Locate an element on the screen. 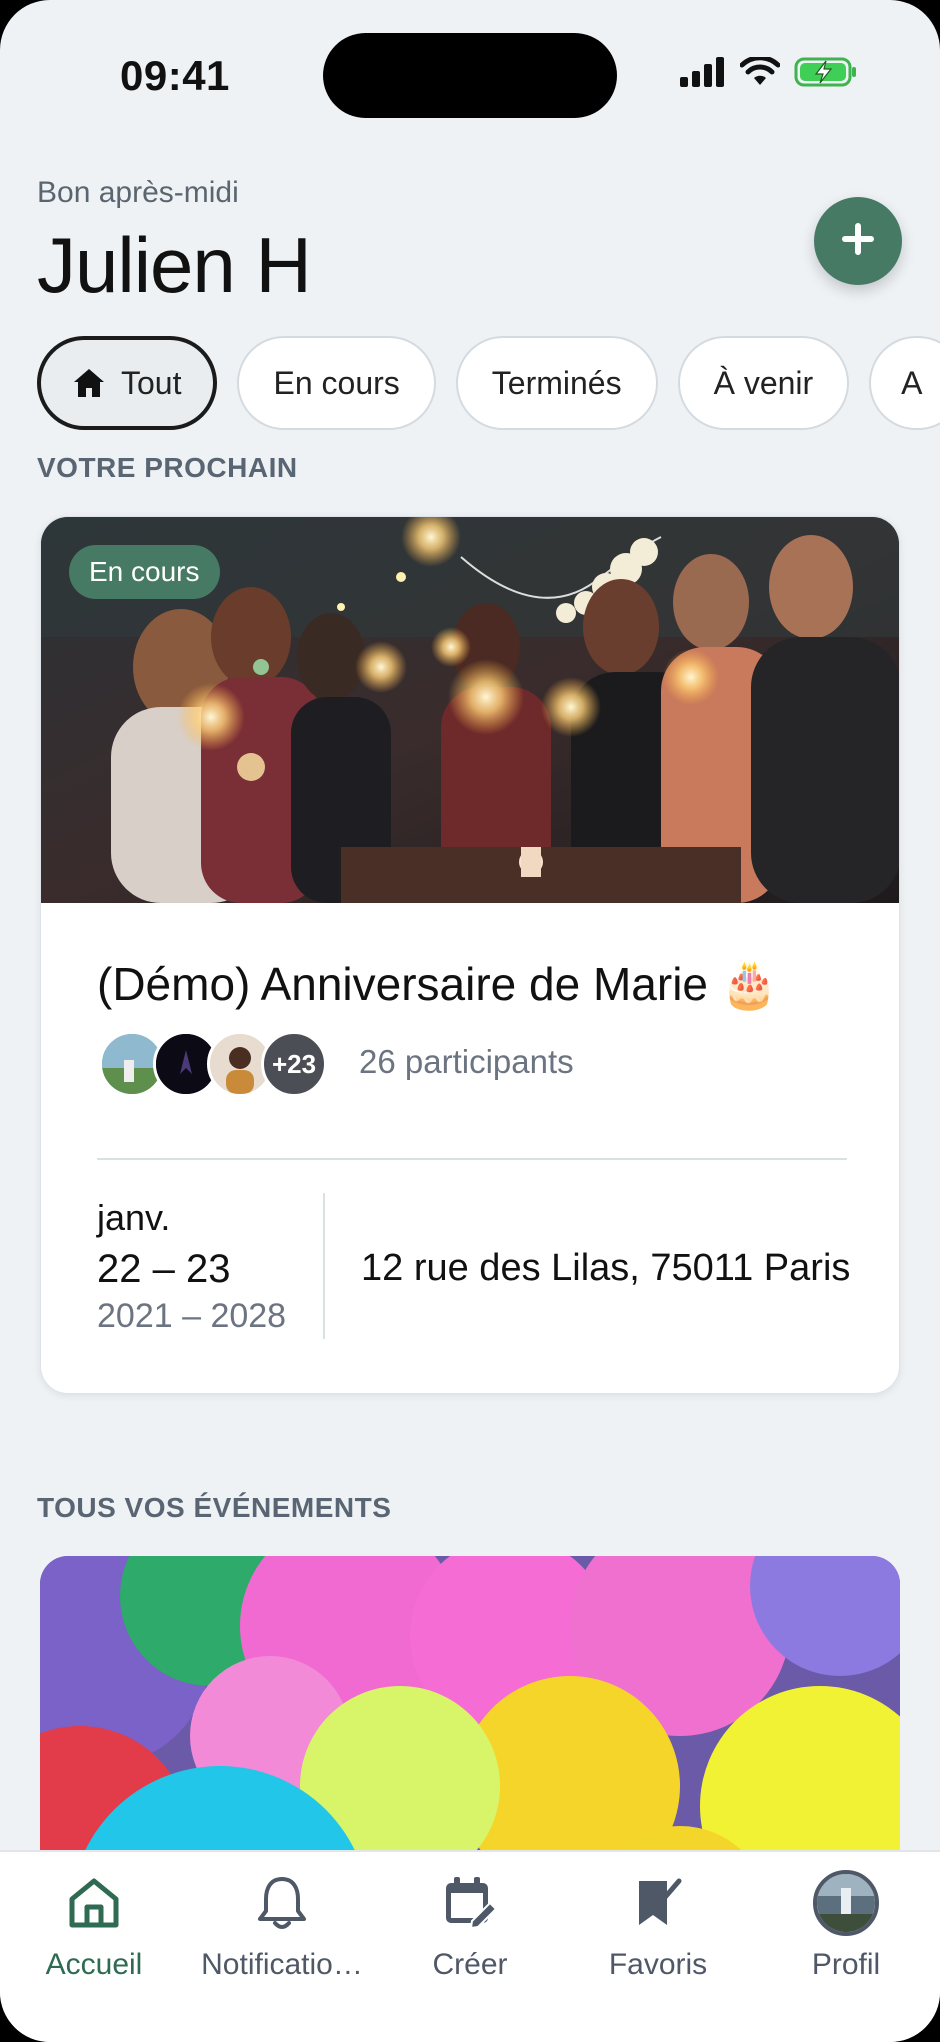  status-icons is located at coordinates (769, 74).